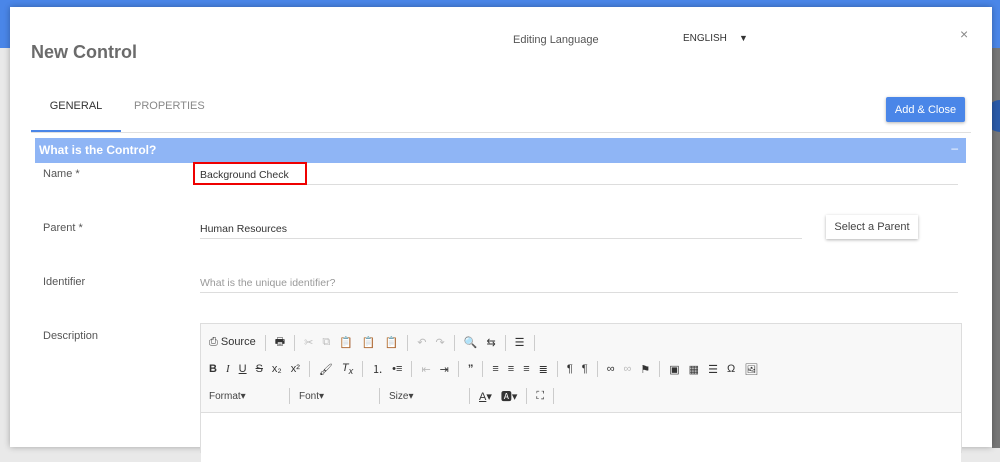  What do you see at coordinates (543, 369) in the screenshot?
I see `justify-icon: ≣` at bounding box center [543, 369].